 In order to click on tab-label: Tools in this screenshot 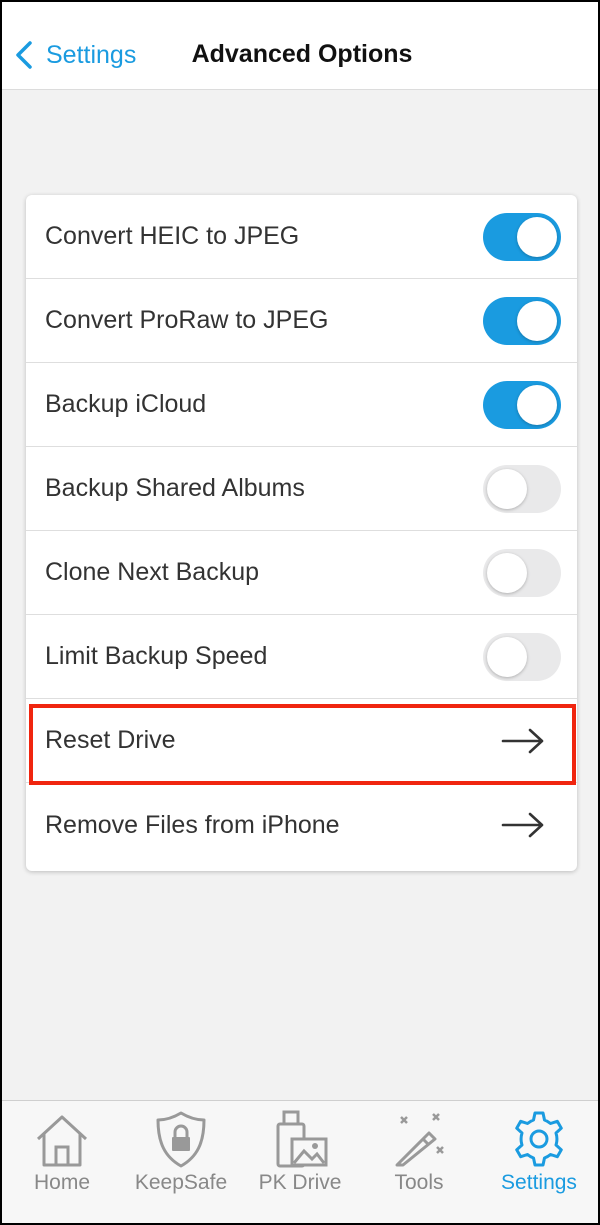, I will do `click(419, 1182)`.